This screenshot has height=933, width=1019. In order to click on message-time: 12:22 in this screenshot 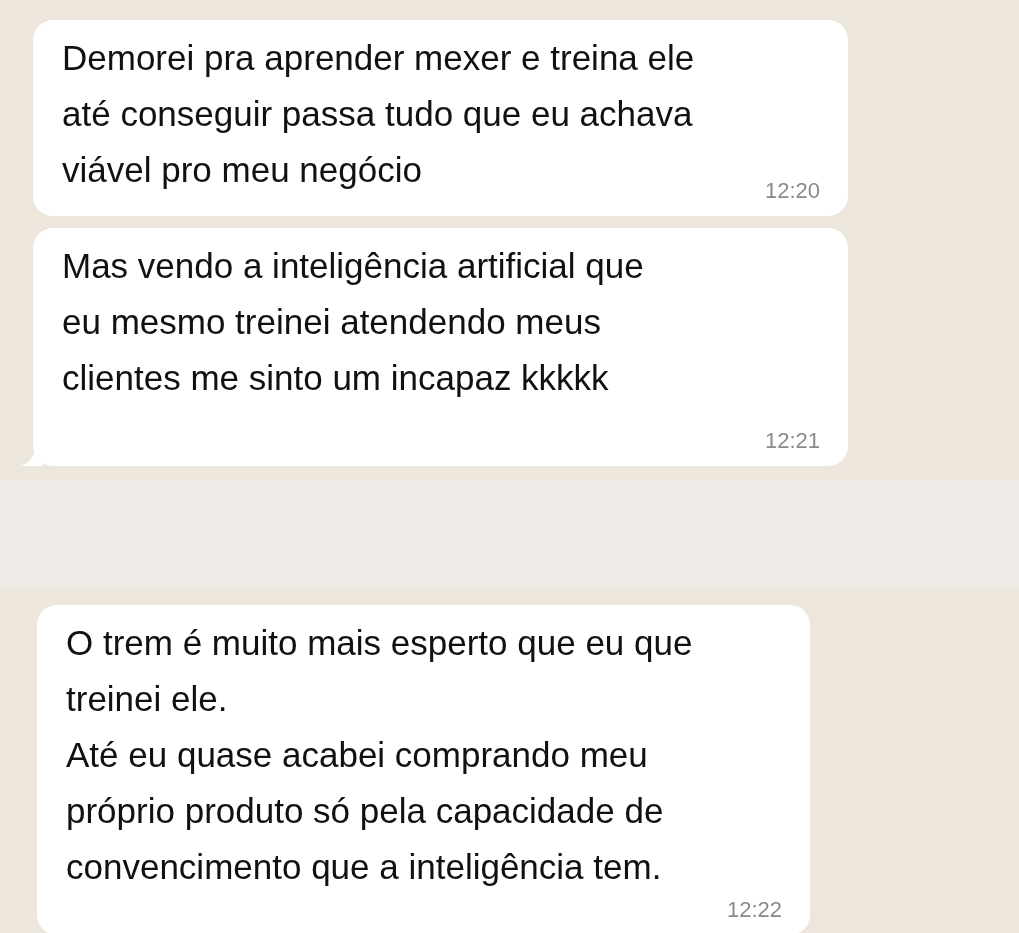, I will do `click(754, 910)`.